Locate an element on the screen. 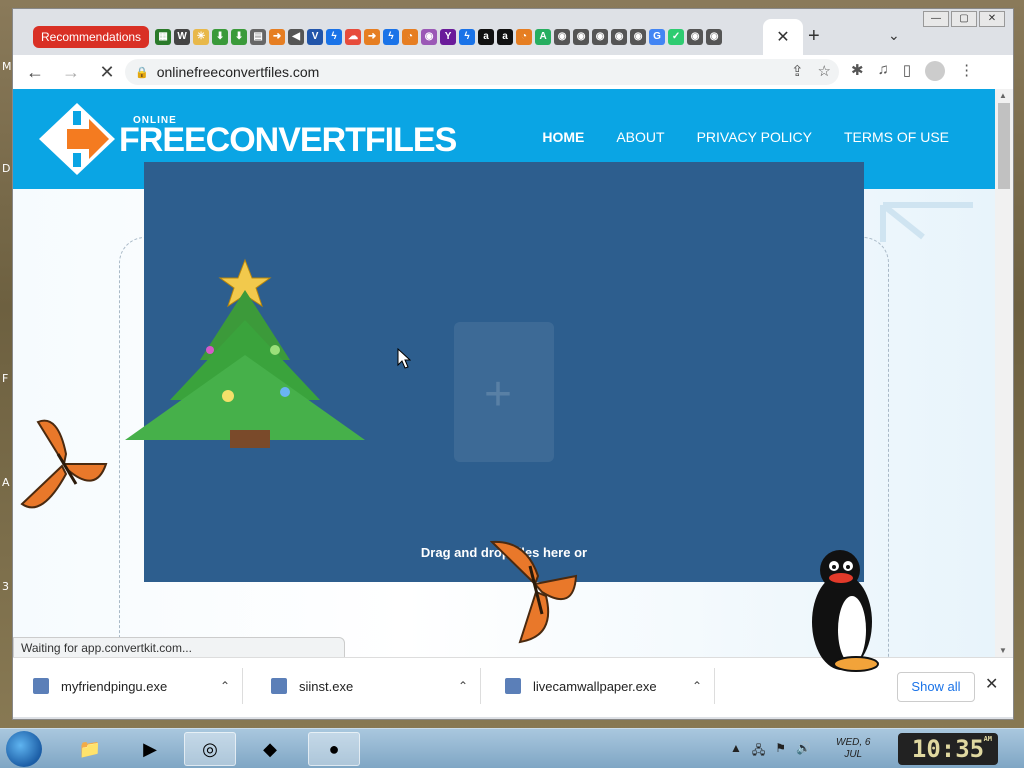 The height and width of the screenshot is (768, 1024). desktop-icon-label: D is located at coordinates (6, 168).